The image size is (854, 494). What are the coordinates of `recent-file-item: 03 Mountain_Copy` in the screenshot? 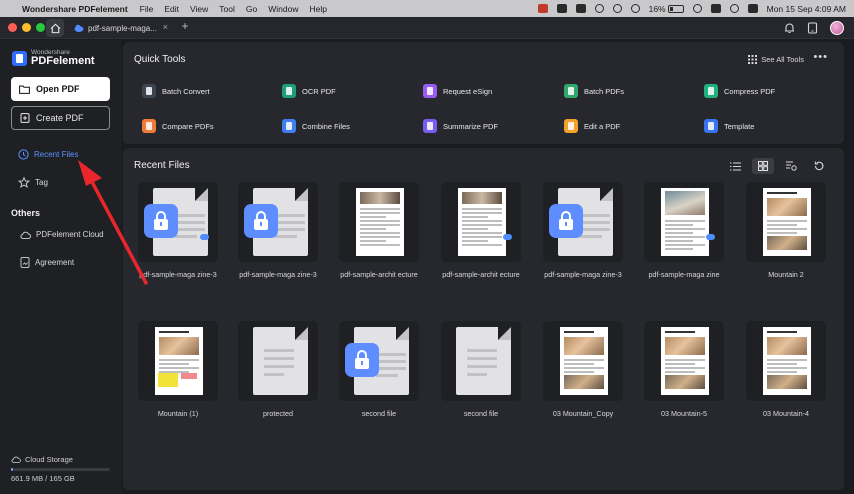 It's located at (583, 370).